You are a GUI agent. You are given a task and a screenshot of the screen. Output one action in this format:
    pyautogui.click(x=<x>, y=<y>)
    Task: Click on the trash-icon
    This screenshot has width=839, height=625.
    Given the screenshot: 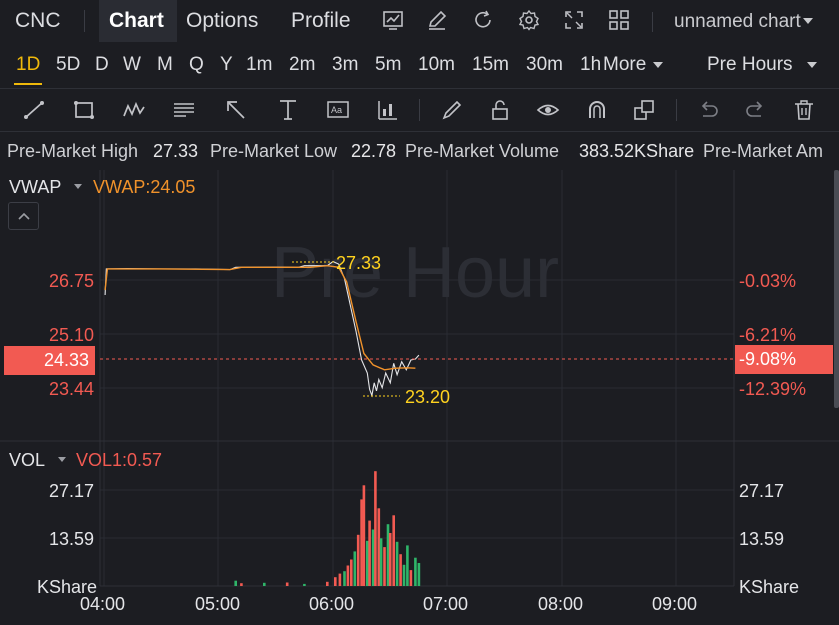 What is the action you would take?
    pyautogui.click(x=804, y=110)
    